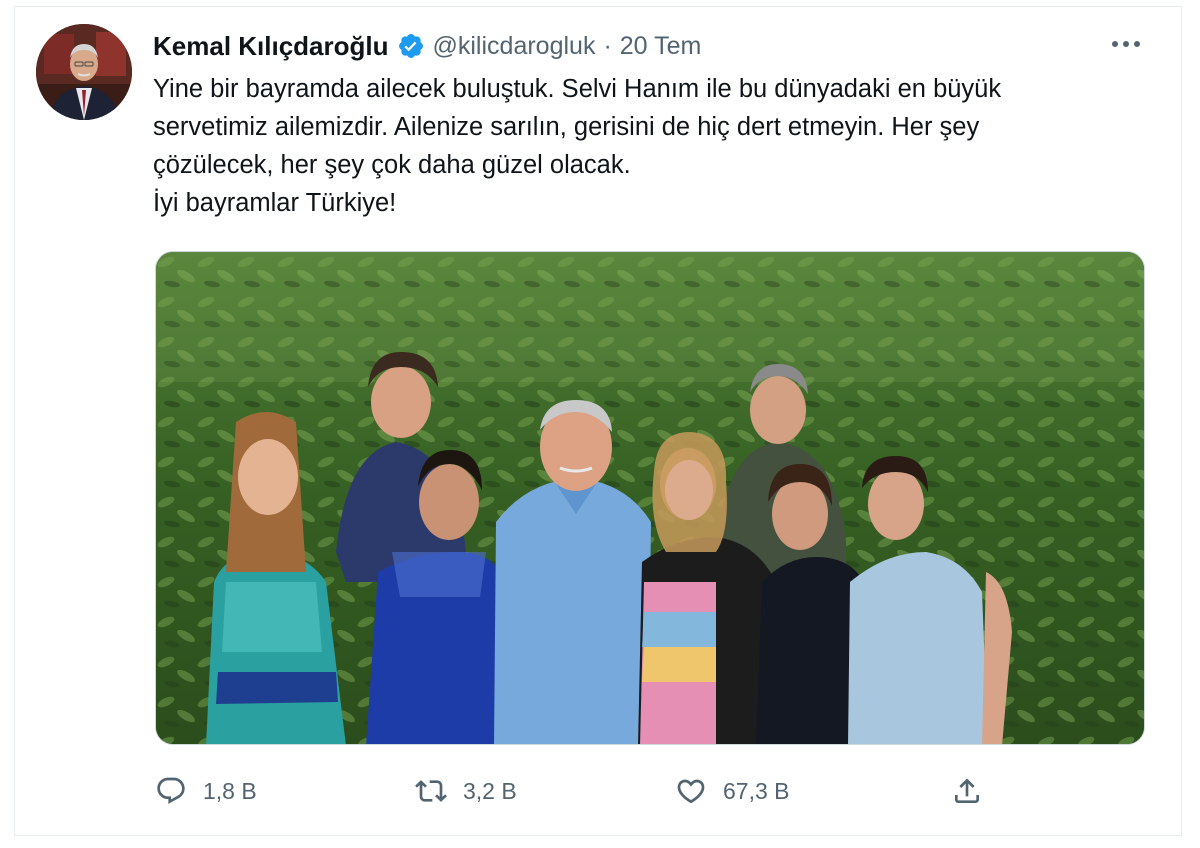 The height and width of the screenshot is (848, 1200). I want to click on share-icon, so click(967, 790).